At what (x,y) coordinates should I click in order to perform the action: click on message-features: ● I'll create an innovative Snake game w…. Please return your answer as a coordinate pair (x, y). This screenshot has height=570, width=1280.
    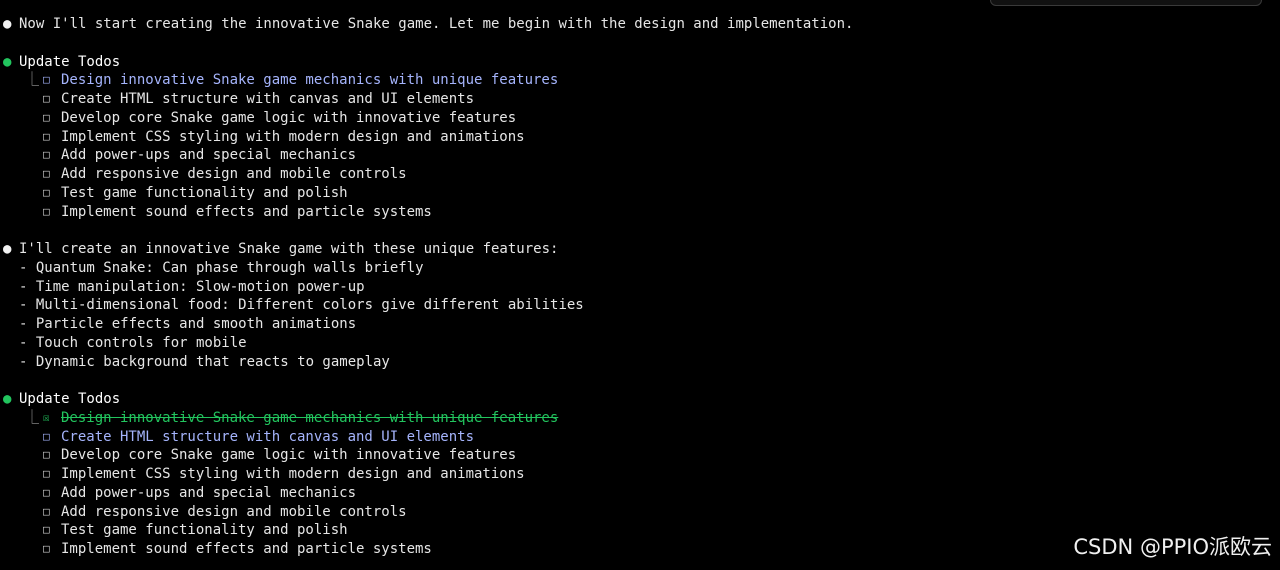
    Looking at the image, I should click on (640, 249).